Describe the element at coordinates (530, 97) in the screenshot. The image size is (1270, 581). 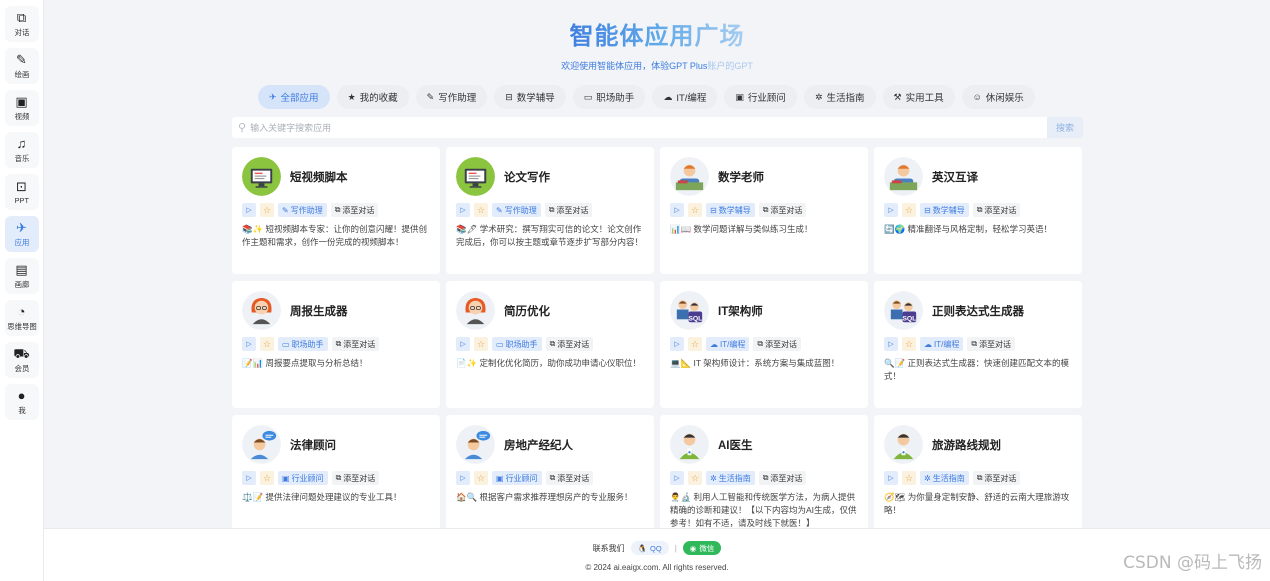
I see `category-tab-3: ⊟ 数学辅导` at that location.